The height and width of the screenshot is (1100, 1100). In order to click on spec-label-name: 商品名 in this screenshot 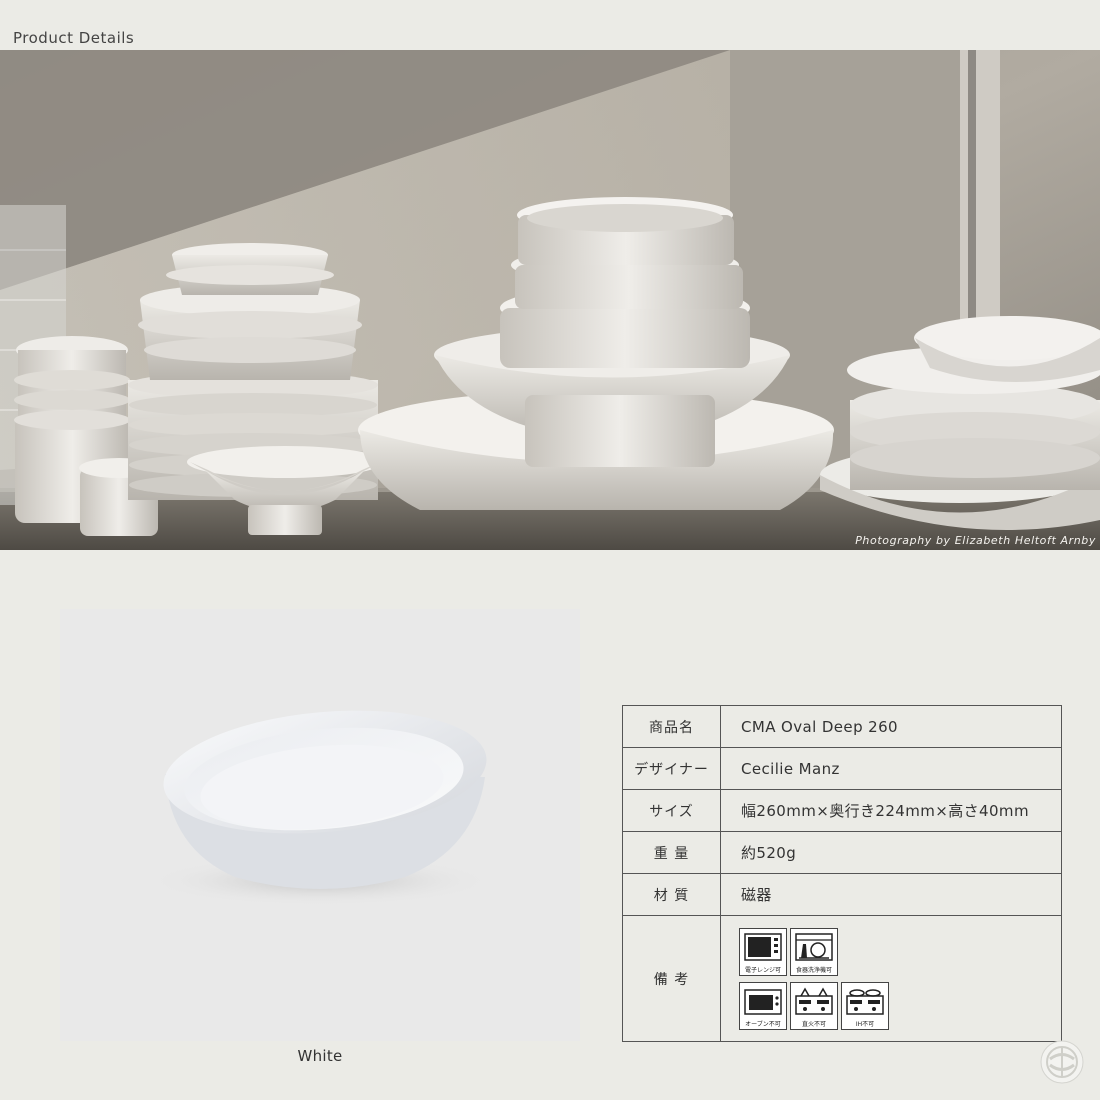, I will do `click(671, 726)`.